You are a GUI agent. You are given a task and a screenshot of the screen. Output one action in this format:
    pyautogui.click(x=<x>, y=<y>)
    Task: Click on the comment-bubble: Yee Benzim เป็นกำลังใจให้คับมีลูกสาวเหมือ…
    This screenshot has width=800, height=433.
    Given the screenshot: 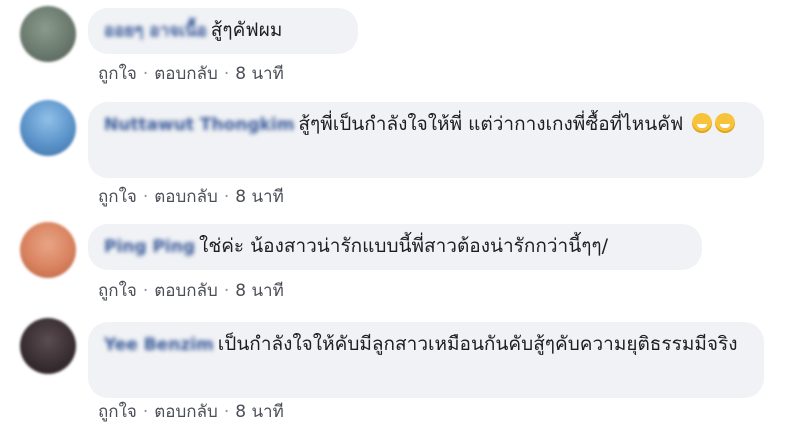 What is the action you would take?
    pyautogui.click(x=426, y=360)
    